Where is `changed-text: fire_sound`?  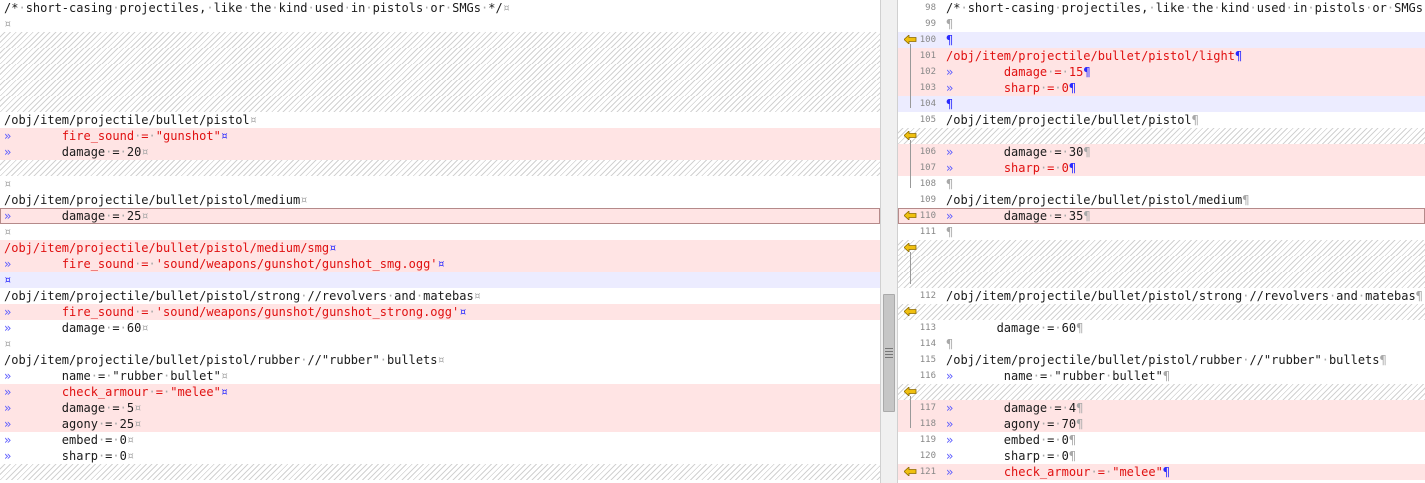
changed-text: fire_sound is located at coordinates (98, 264).